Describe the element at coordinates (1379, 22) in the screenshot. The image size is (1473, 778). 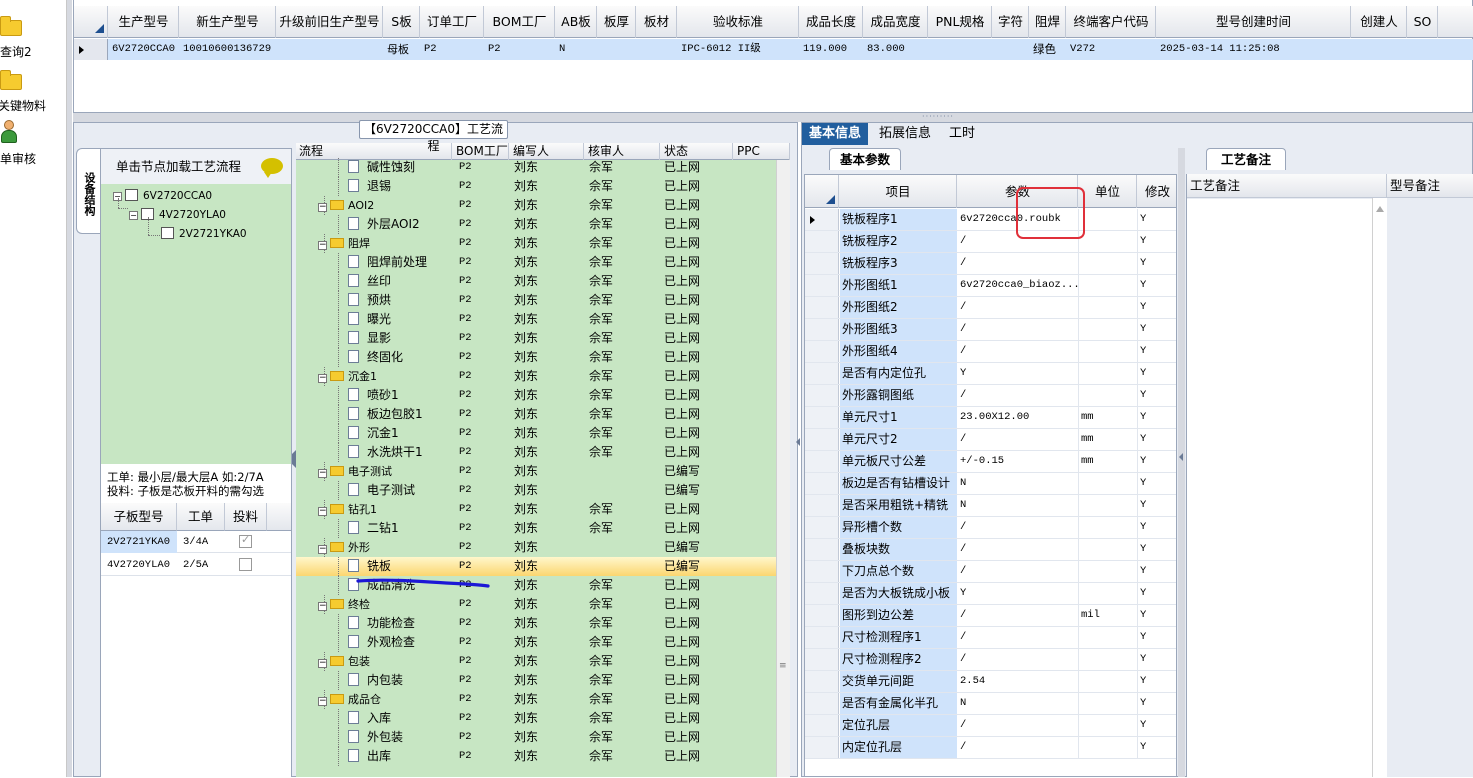
I see `col-header: 创建人` at that location.